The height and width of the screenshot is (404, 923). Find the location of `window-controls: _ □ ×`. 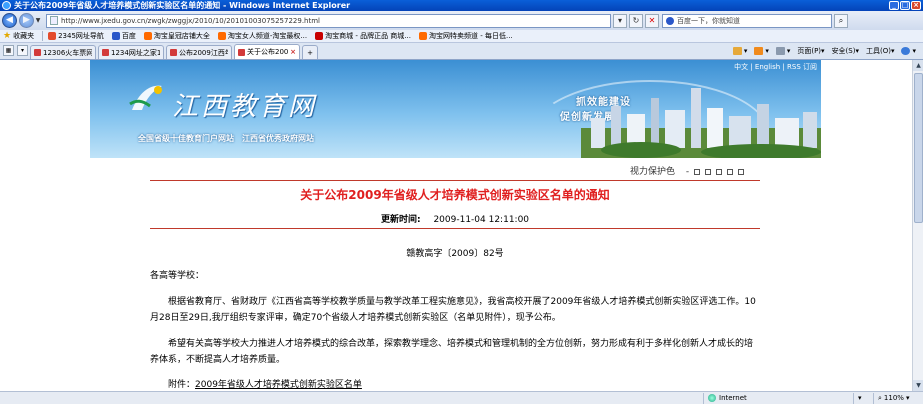

window-controls: _ □ × is located at coordinates (905, 5).